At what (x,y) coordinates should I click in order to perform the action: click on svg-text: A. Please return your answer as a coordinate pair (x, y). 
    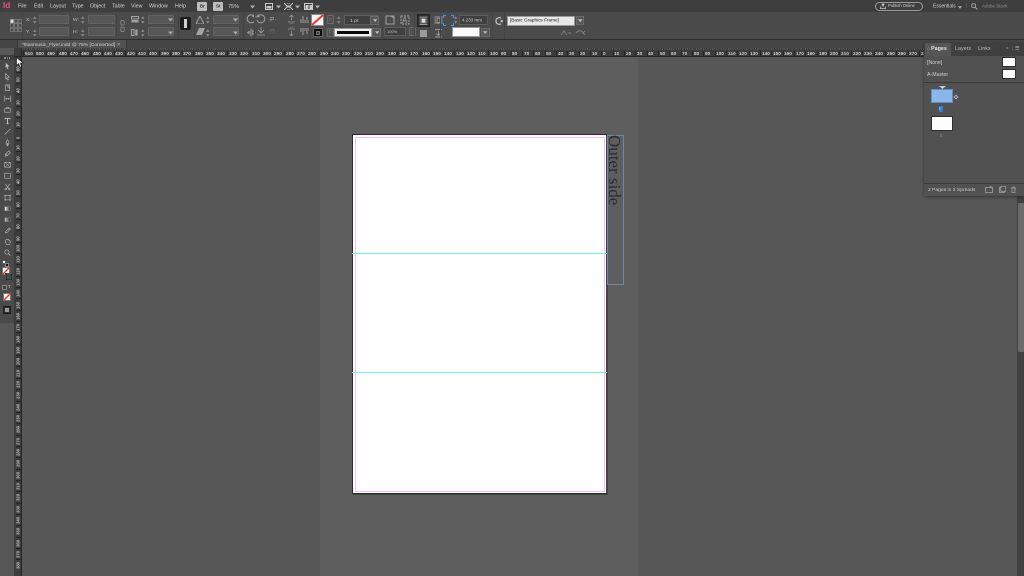
    Looking at the image, I should click on (405, 20).